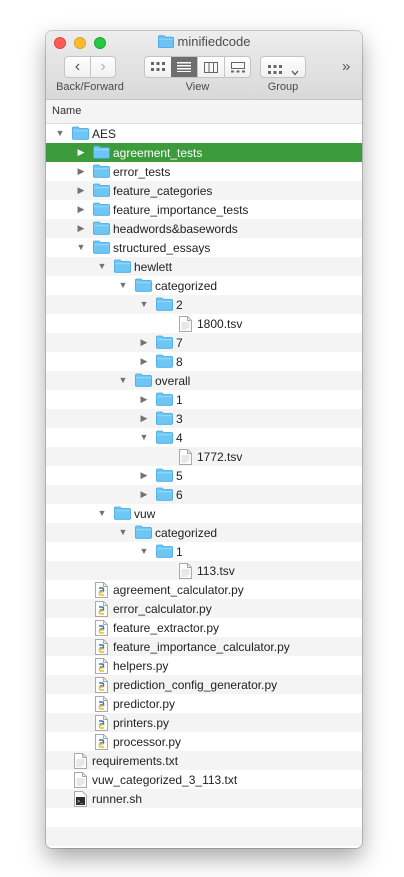 Image resolution: width=404 pixels, height=877 pixels. I want to click on folder-row: ▶ feature_categories, so click(204, 190).